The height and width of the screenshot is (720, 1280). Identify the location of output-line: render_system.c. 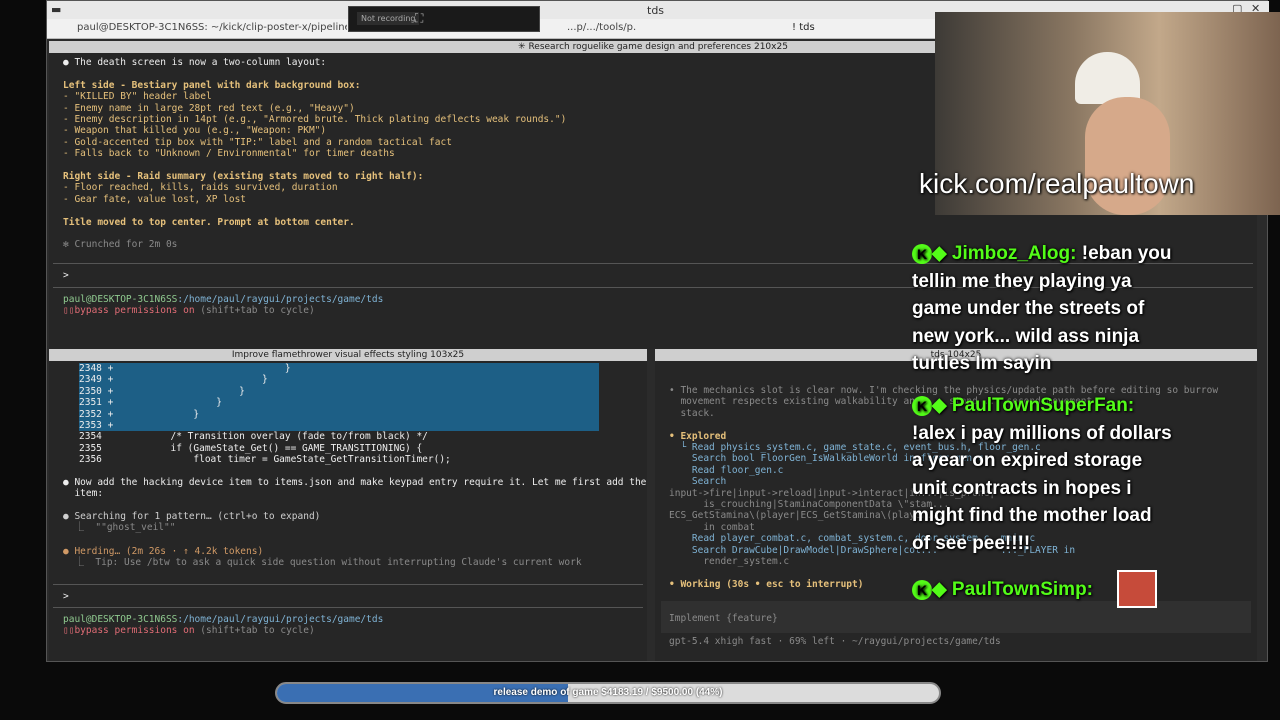
(729, 561).